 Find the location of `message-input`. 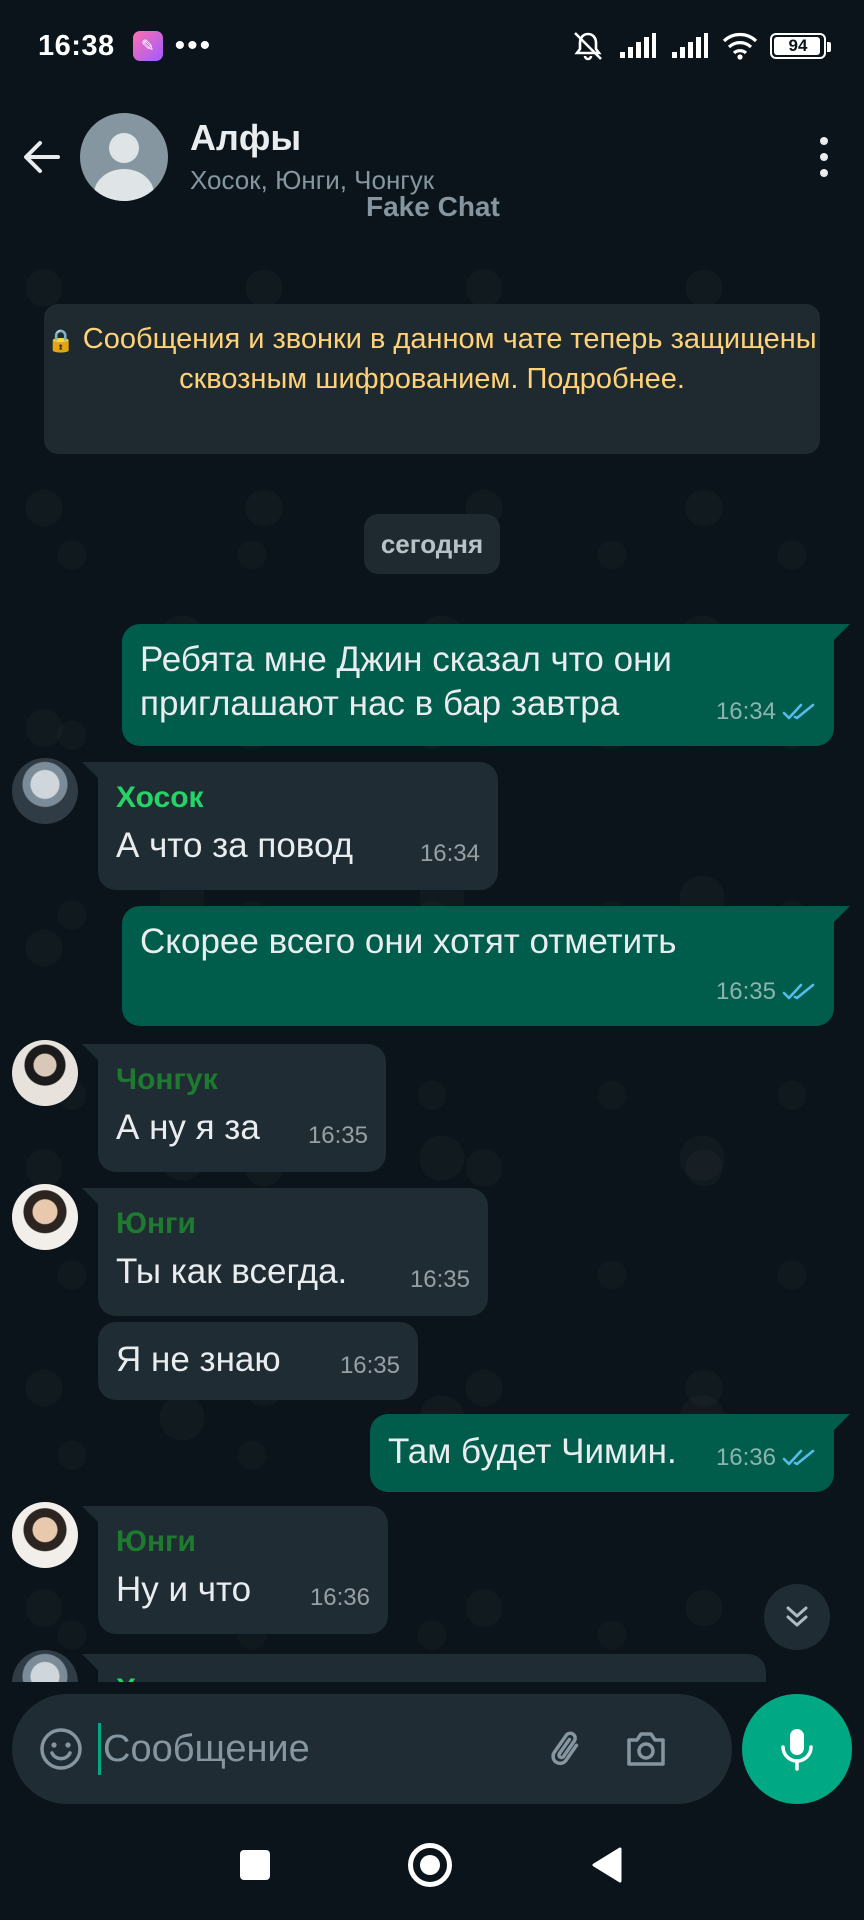

message-input is located at coordinates (323, 1749).